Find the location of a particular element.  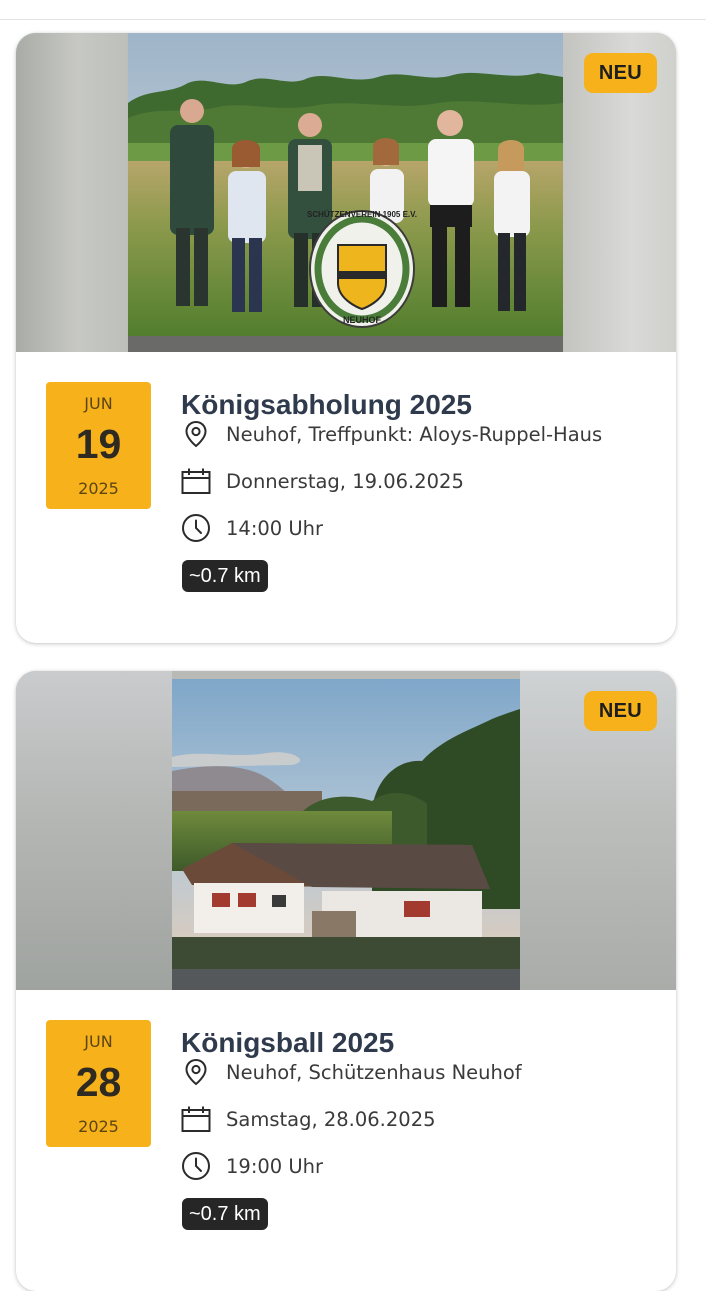

house is located at coordinates (336, 892).